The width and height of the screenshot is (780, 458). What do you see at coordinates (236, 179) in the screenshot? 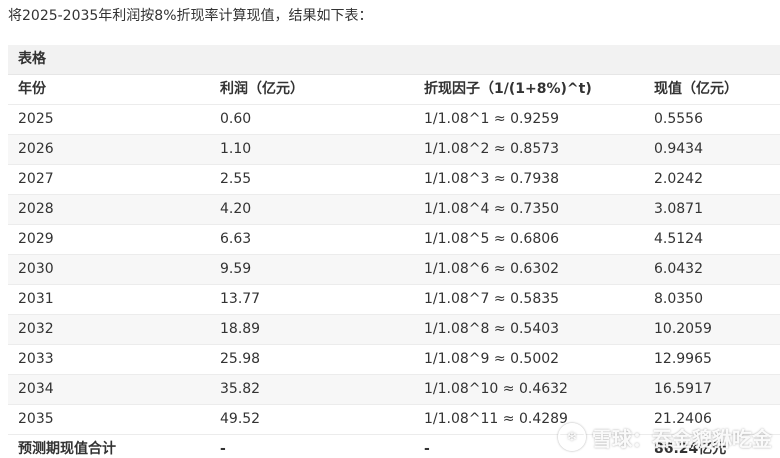
I see `cell-profit: 2.55` at bounding box center [236, 179].